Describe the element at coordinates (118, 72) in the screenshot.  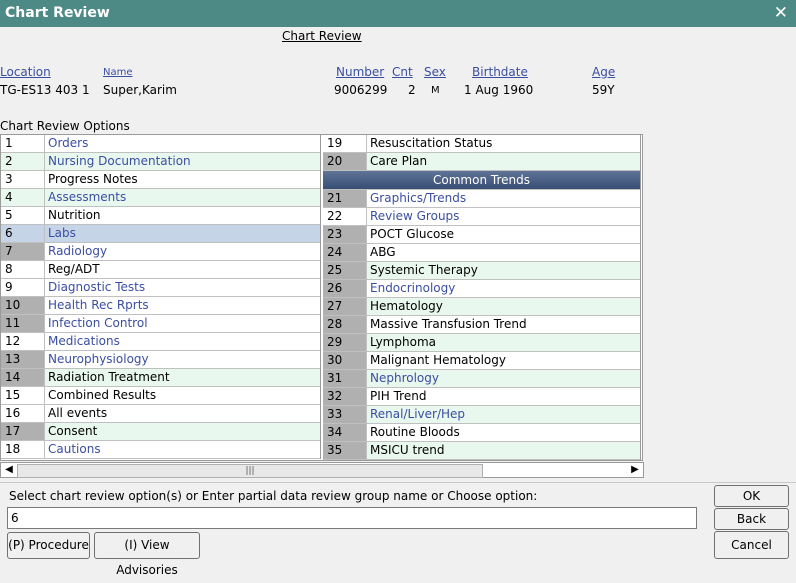
I see `name-header: Name` at that location.